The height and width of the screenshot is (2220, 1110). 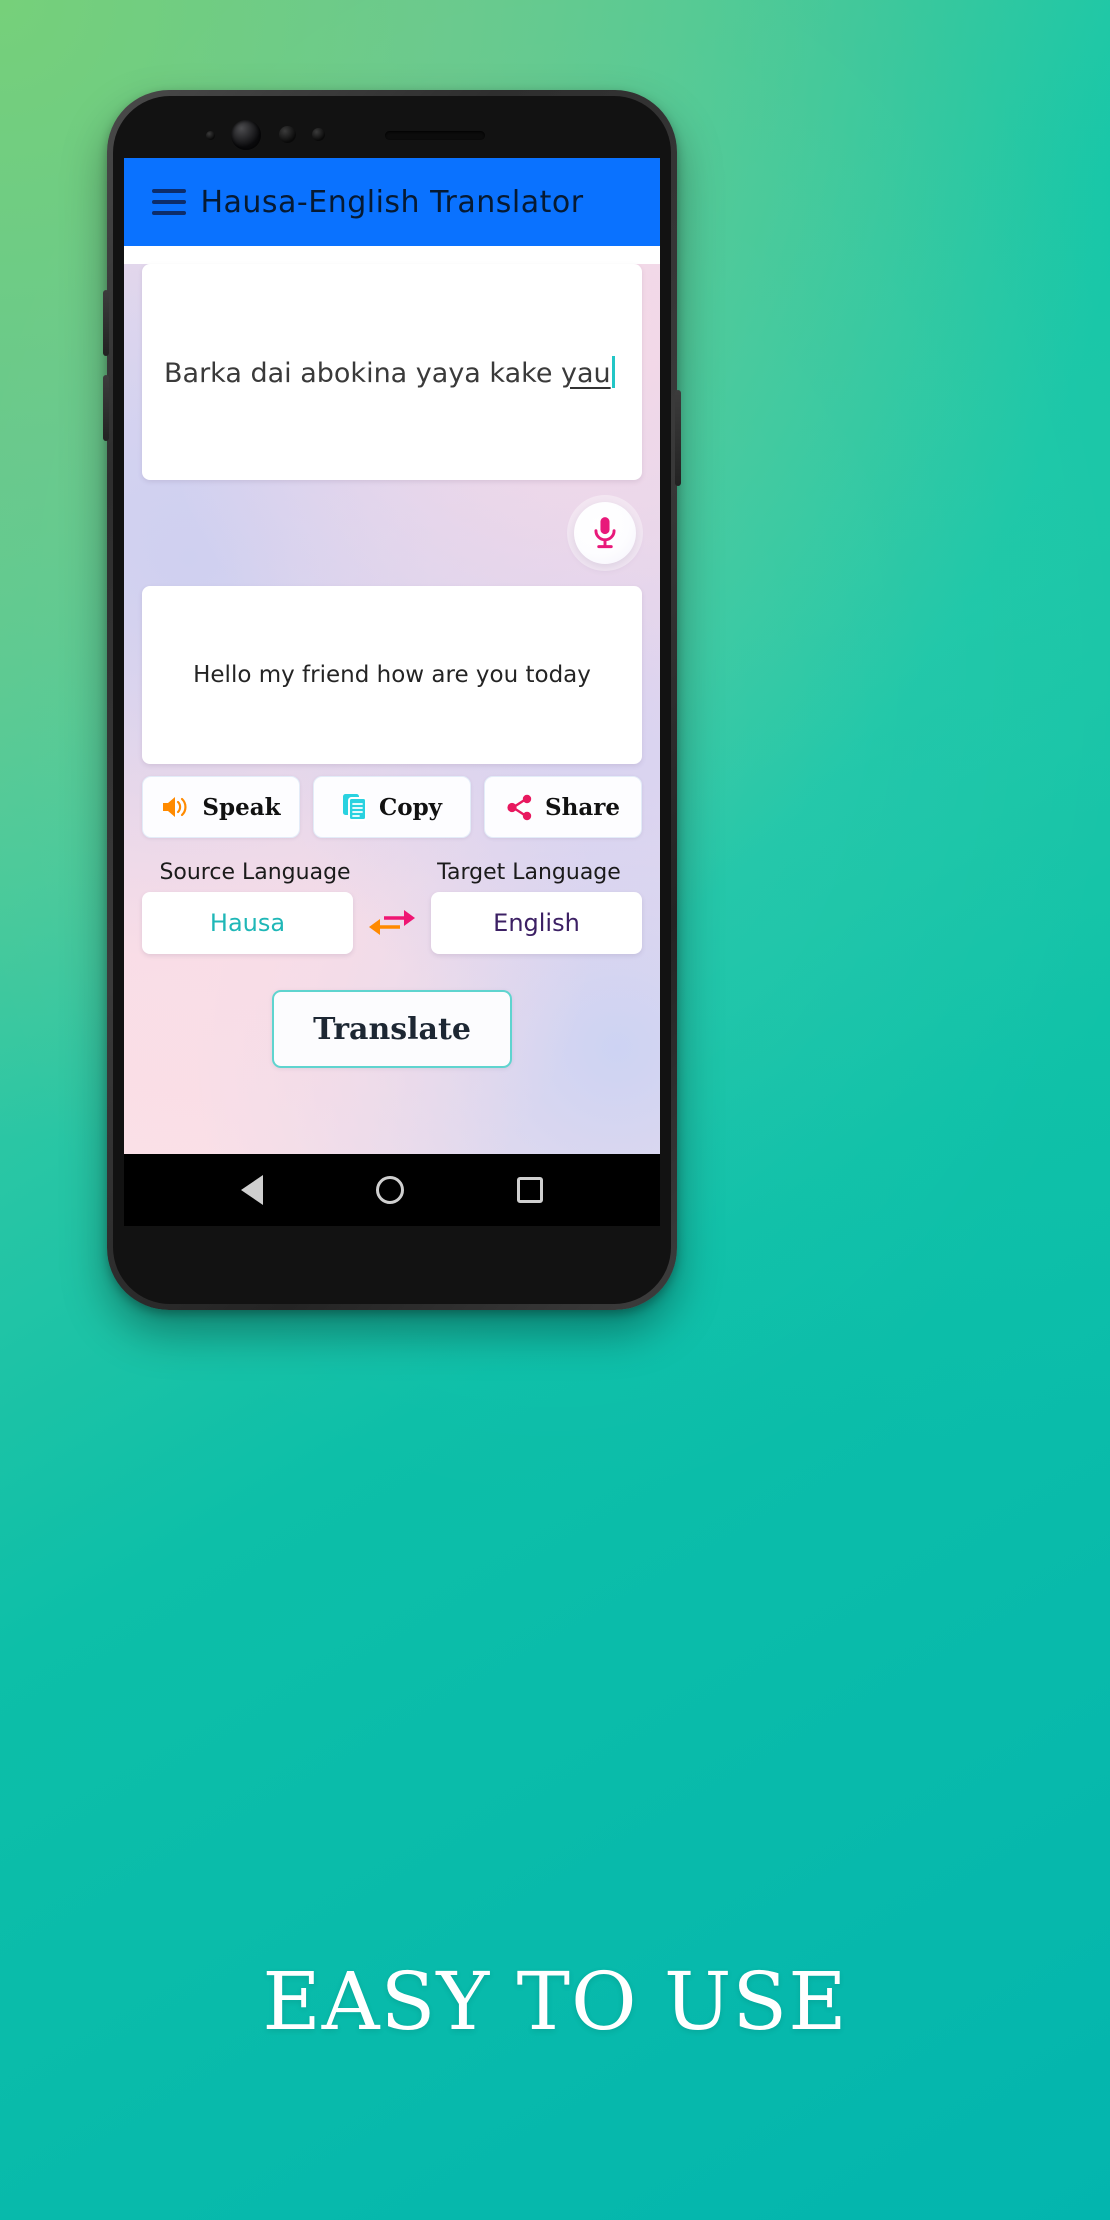 I want to click on source-language-label: Source Language, so click(x=255, y=872).